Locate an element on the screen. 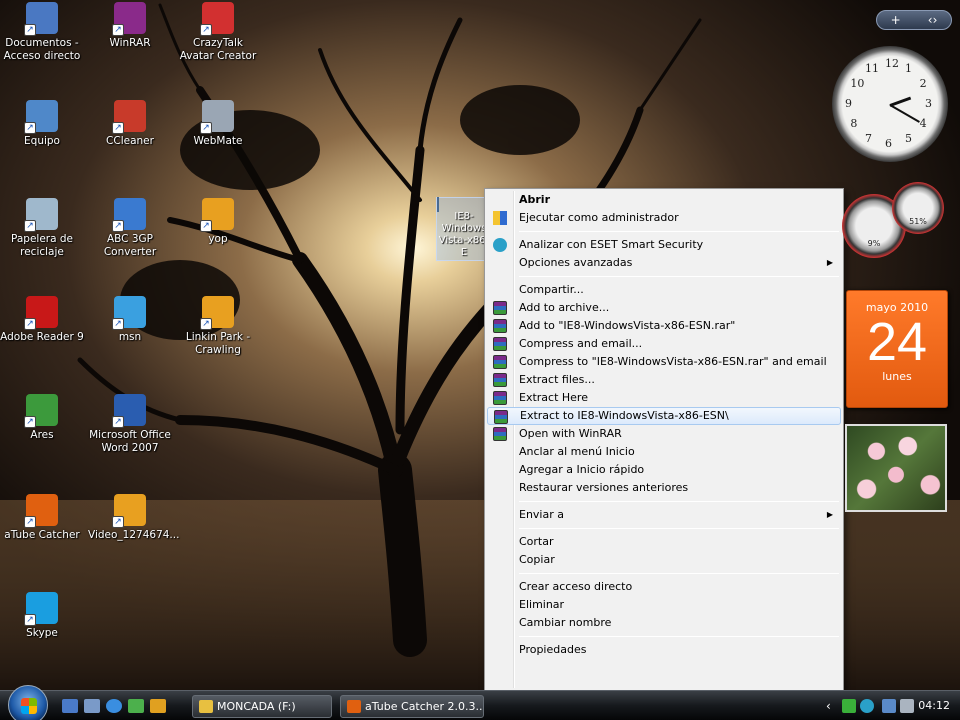 The image size is (960, 720). media-player-icon is located at coordinates (158, 706).